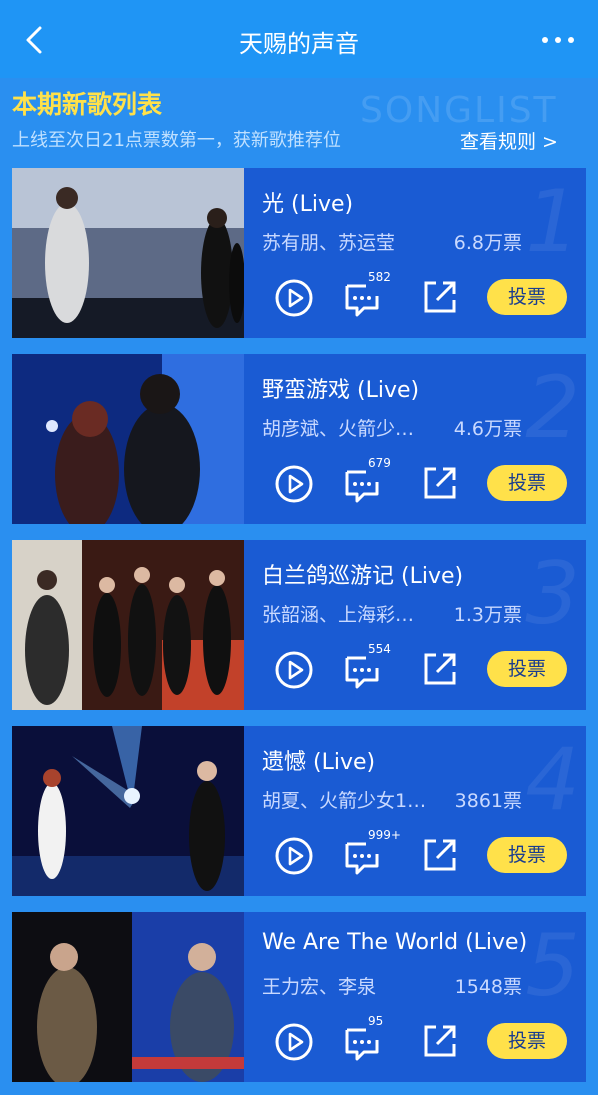 The height and width of the screenshot is (1095, 598). Describe the element at coordinates (552, 594) in the screenshot. I see `rank-number: 3` at that location.